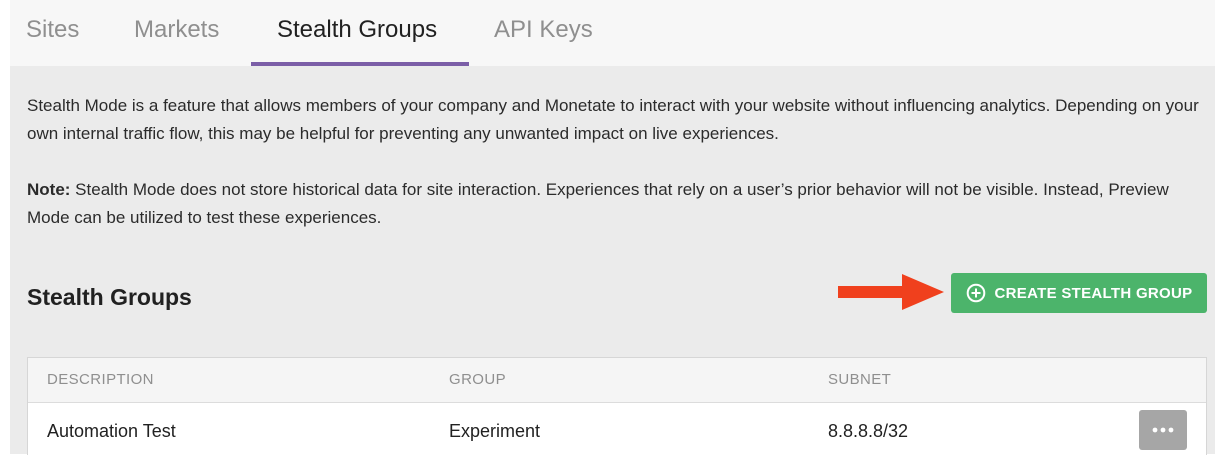 This screenshot has height=459, width=1215. What do you see at coordinates (617, 380) in the screenshot?
I see `table-header: DESCRIPTION GROUP SUBNET` at bounding box center [617, 380].